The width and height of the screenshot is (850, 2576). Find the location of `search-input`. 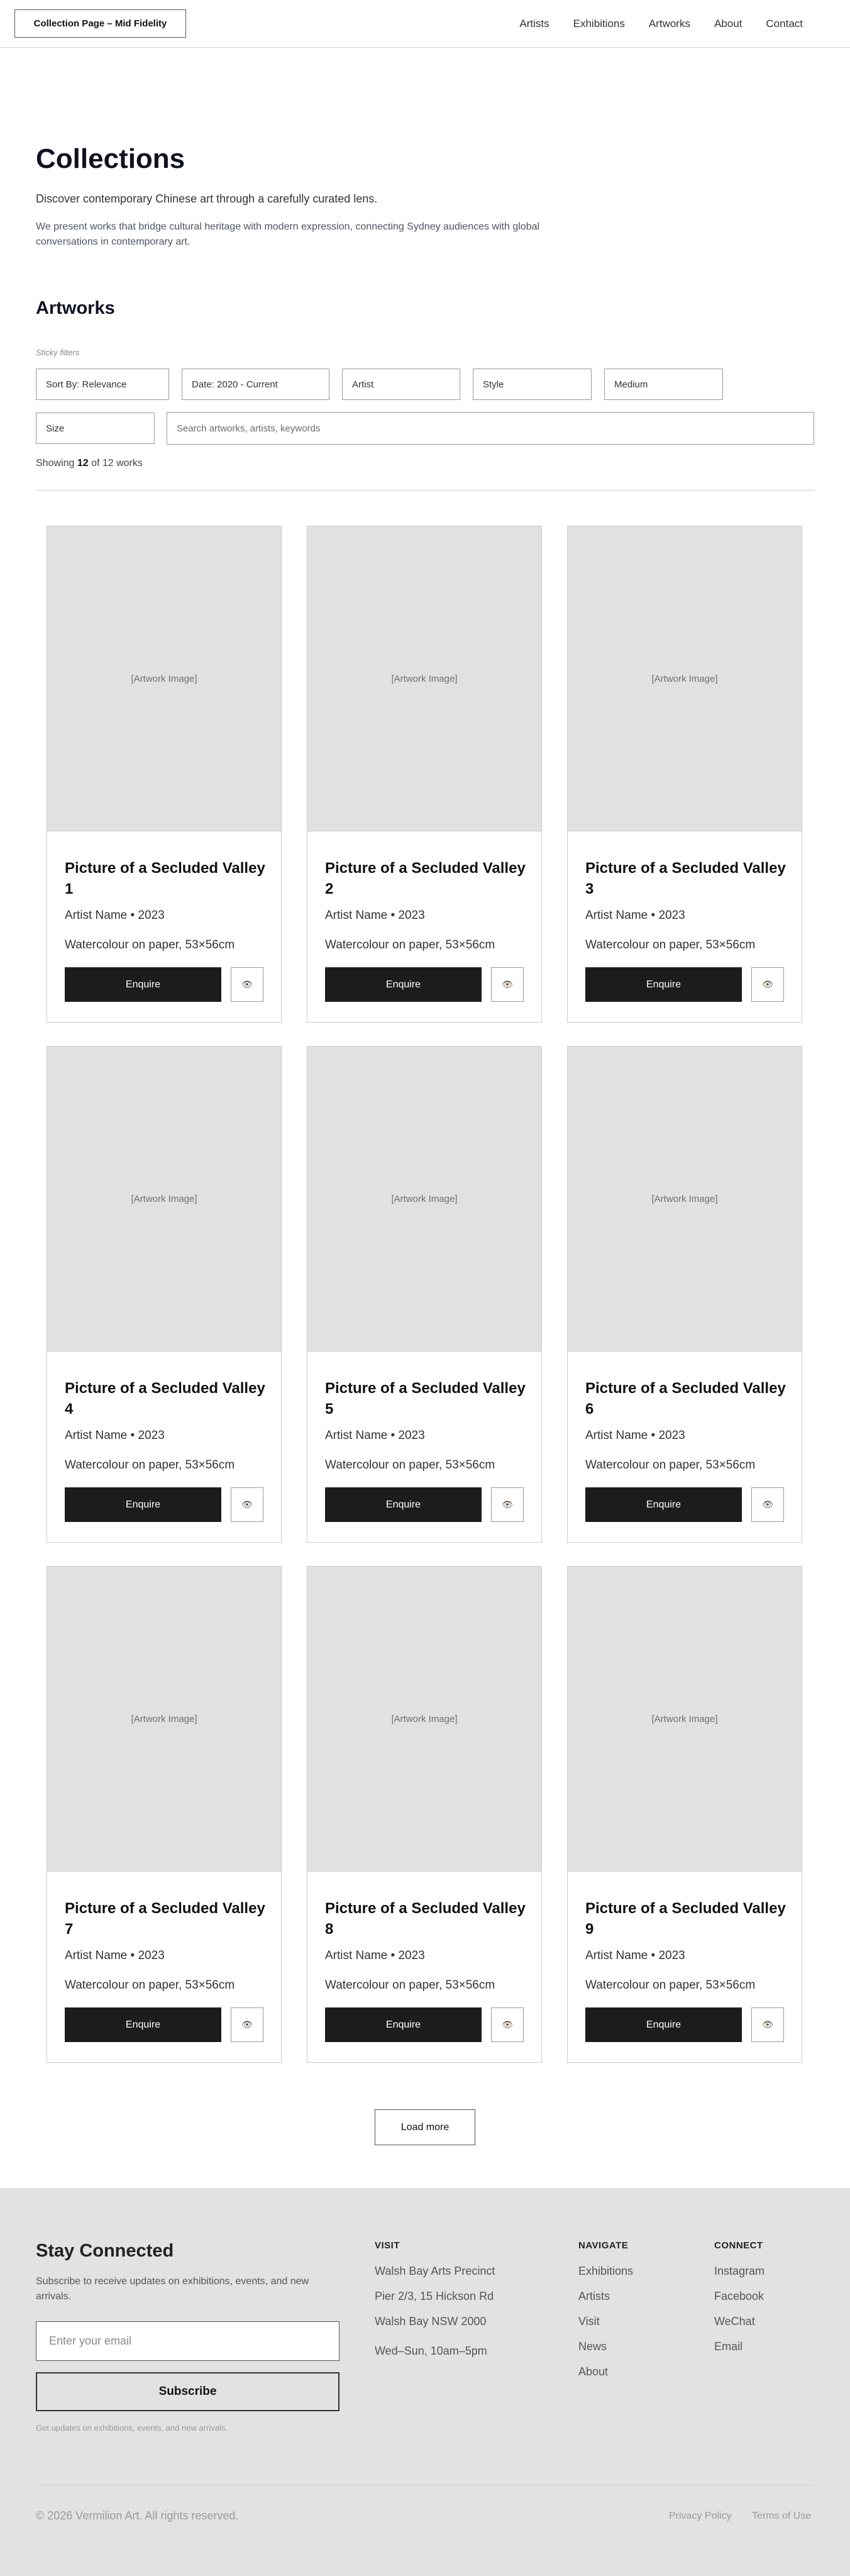

search-input is located at coordinates (490, 428).